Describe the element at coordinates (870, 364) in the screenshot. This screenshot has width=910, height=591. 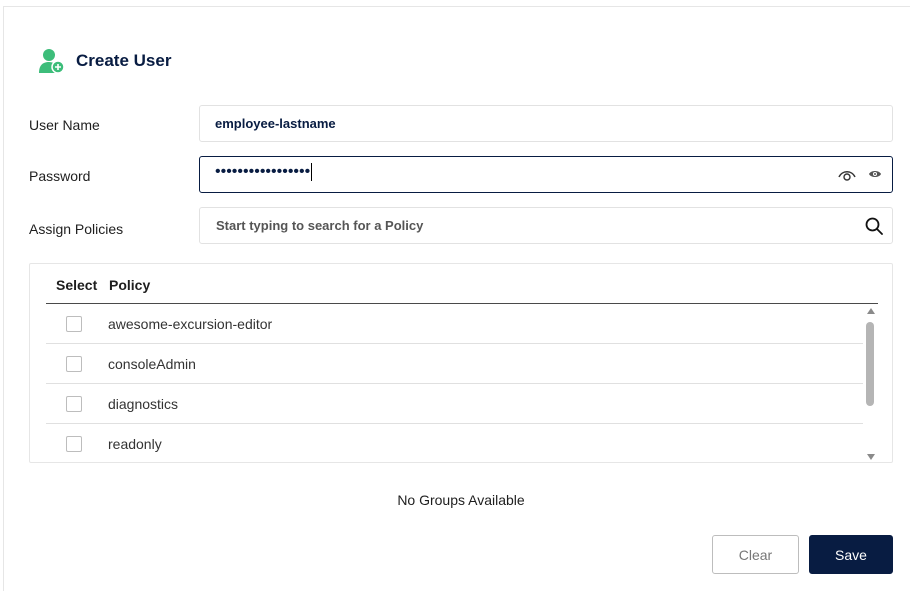
I see `scrollbar-thumb` at that location.